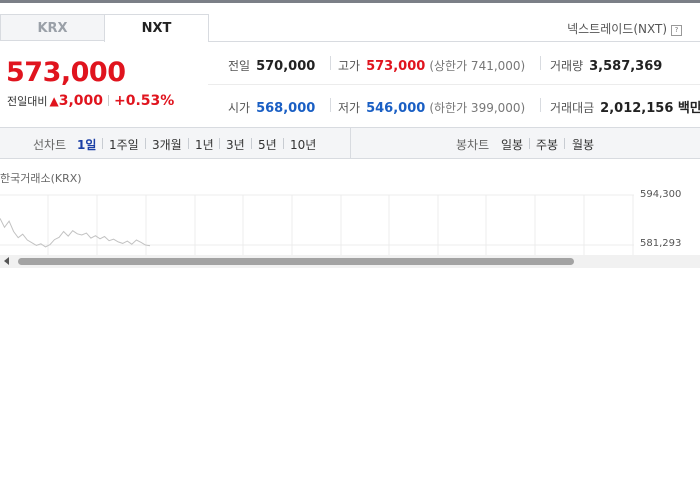 This screenshot has height=490, width=700. Describe the element at coordinates (350, 1) in the screenshot. I see `top-border` at that location.